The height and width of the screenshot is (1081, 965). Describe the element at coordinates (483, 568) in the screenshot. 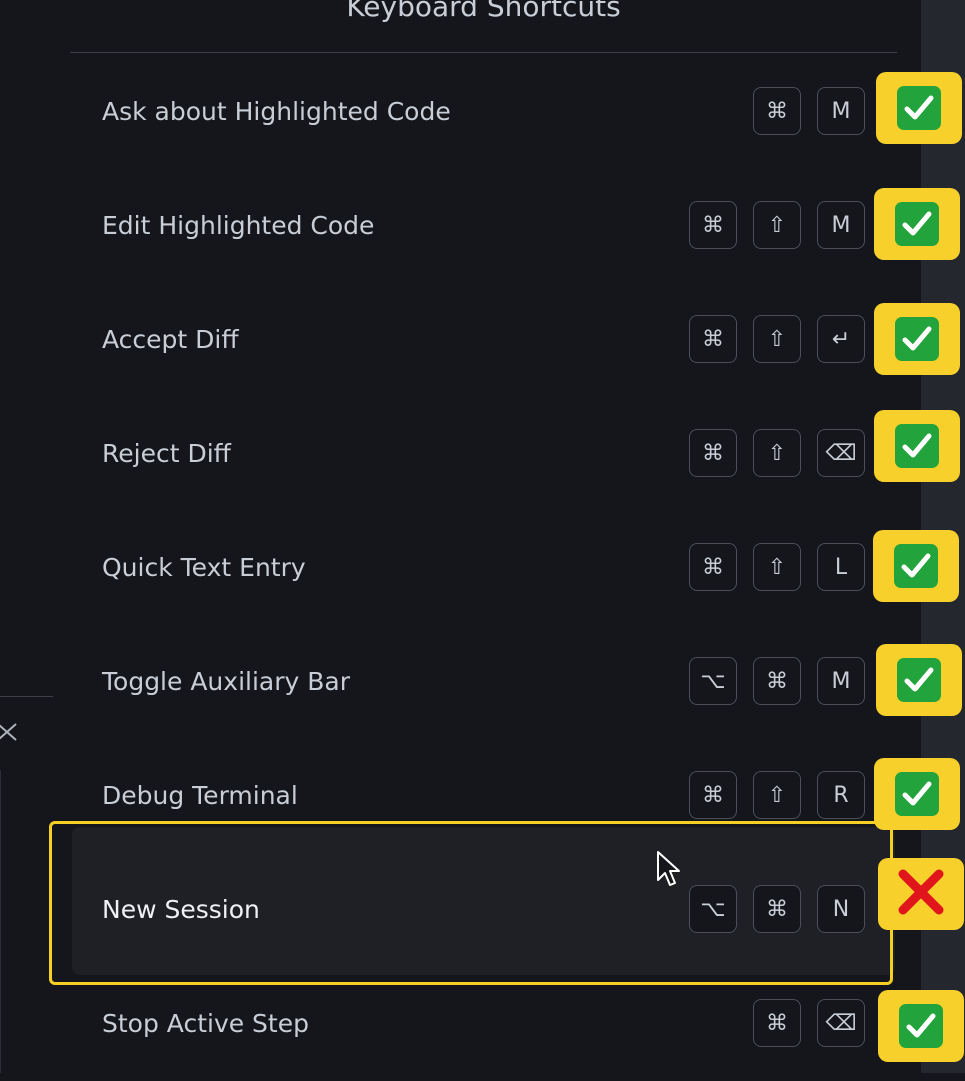

I see `shortcut-row: Quick Text Entry ⌘ ⇧ L` at that location.